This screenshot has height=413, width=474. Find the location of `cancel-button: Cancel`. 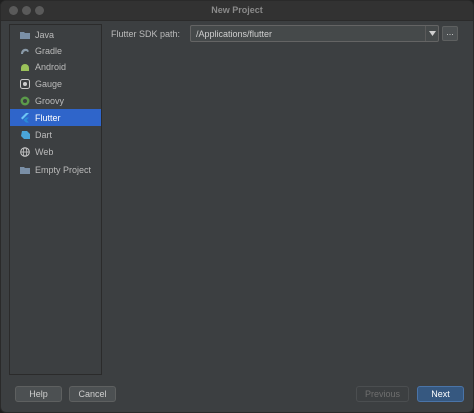

cancel-button: Cancel is located at coordinates (92, 394).